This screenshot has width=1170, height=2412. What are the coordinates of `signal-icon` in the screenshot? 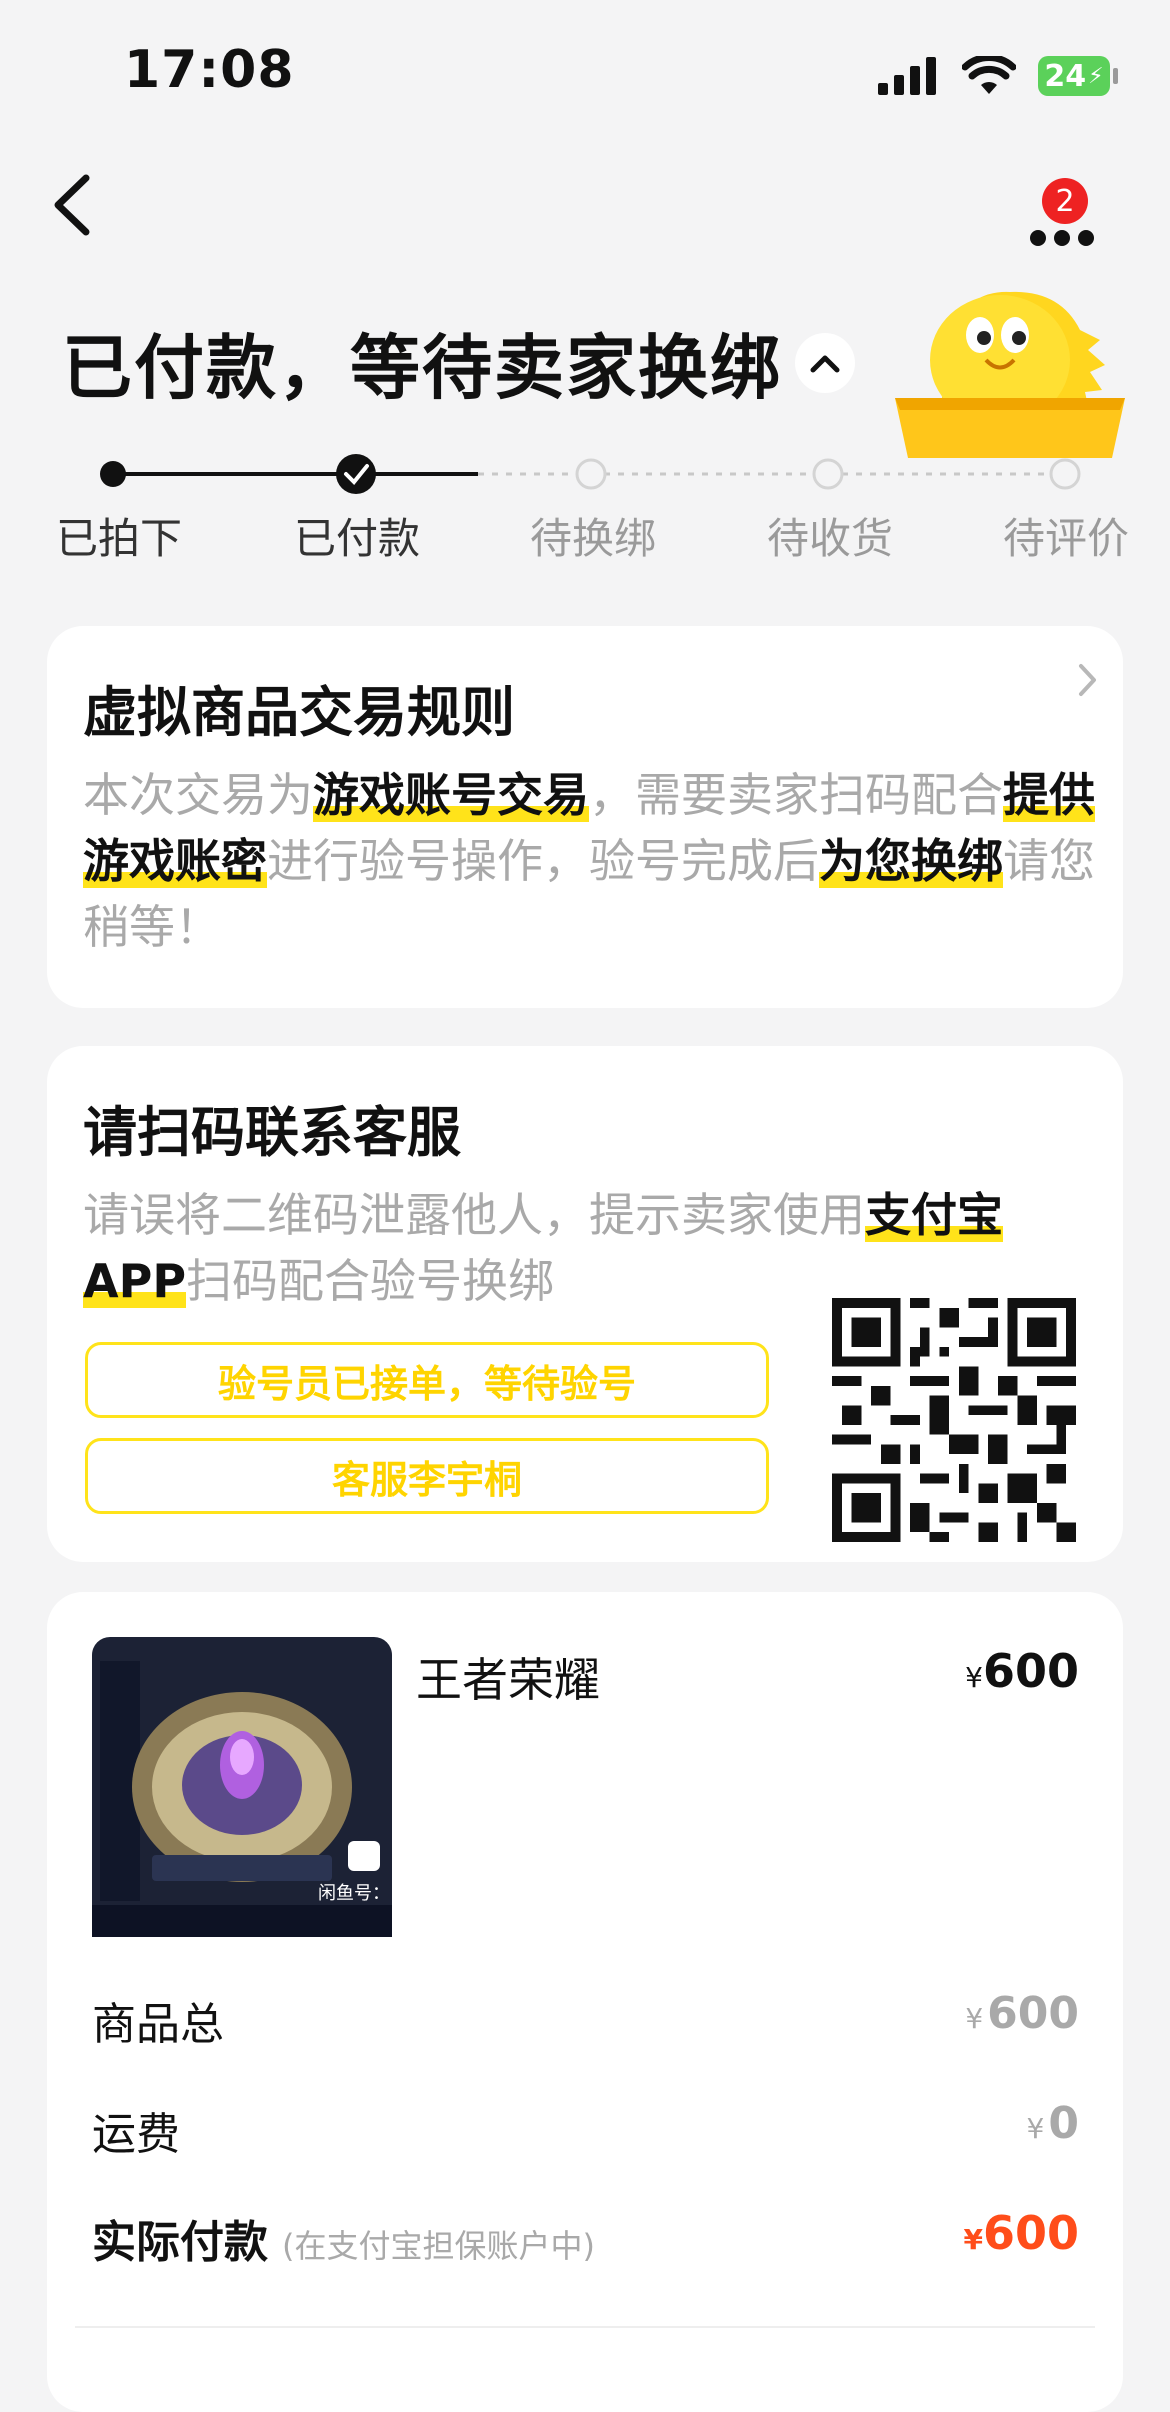 It's located at (907, 76).